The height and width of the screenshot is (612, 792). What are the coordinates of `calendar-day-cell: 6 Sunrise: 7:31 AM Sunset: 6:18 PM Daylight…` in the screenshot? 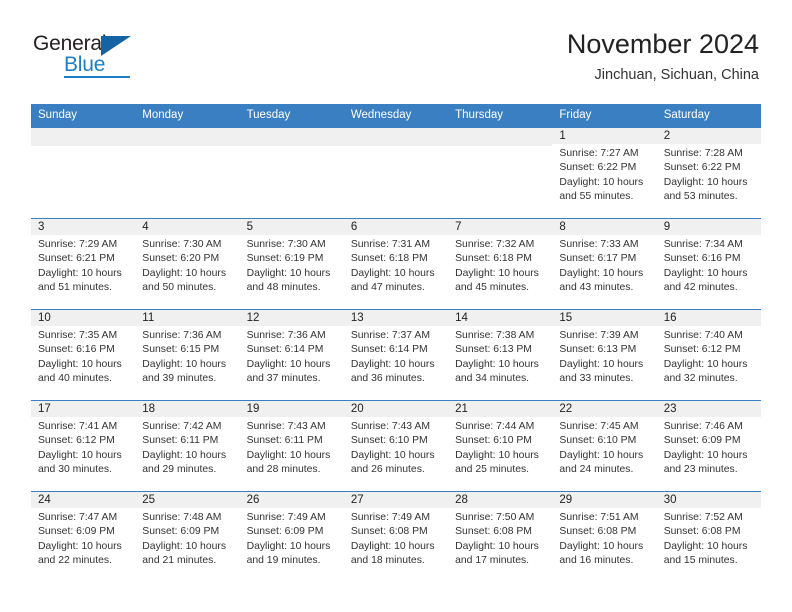 It's located at (396, 264).